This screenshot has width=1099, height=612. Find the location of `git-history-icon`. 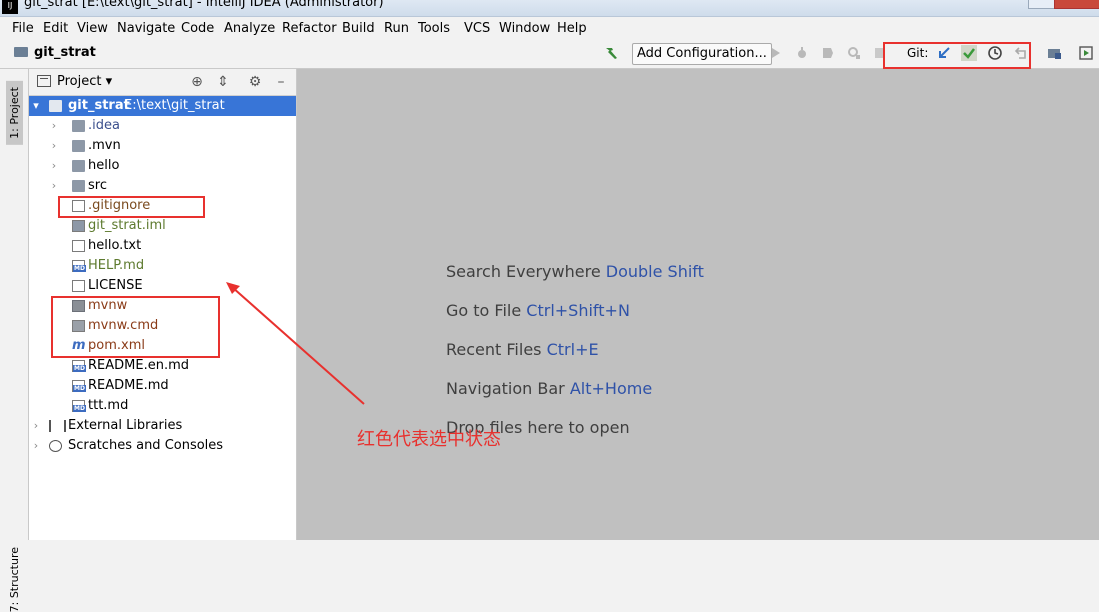

git-history-icon is located at coordinates (995, 53).